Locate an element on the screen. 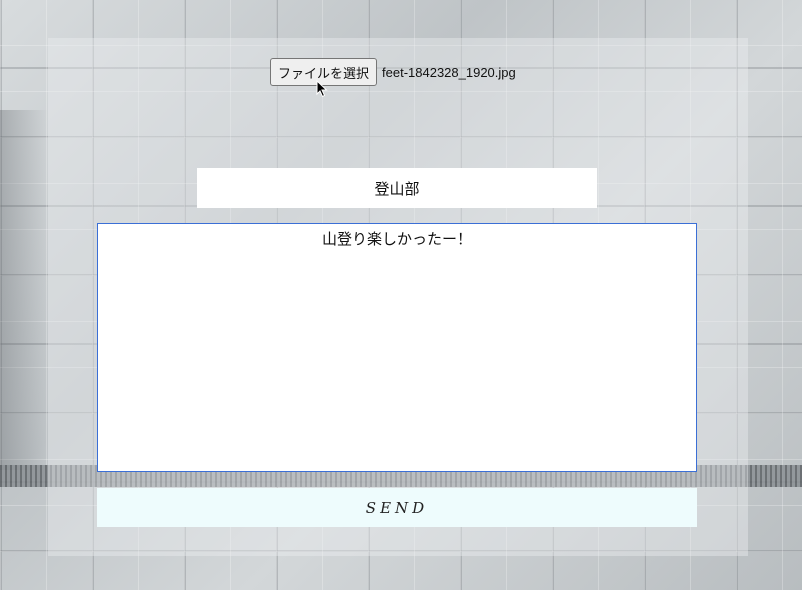  title-input: 登山部 is located at coordinates (397, 188).